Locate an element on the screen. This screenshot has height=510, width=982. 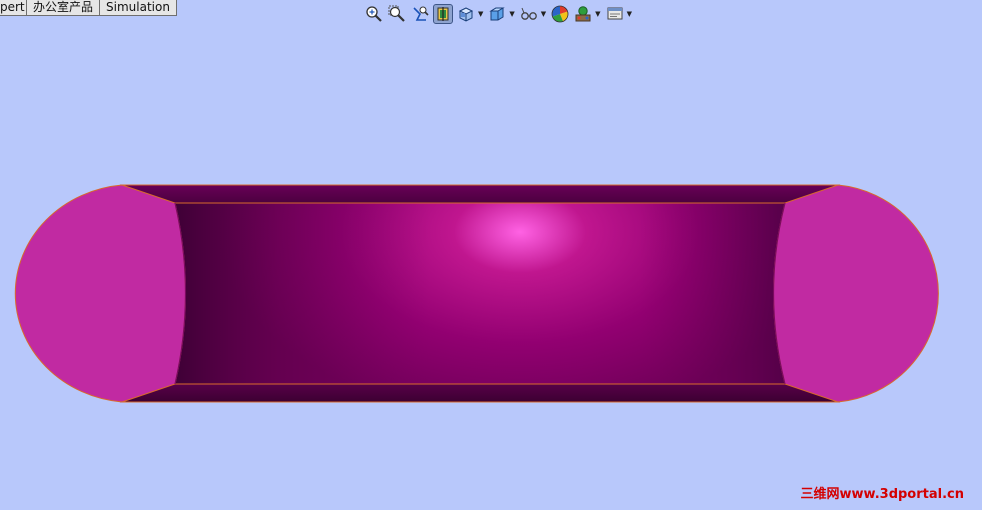
left-end-cap is located at coordinates (100, 293).